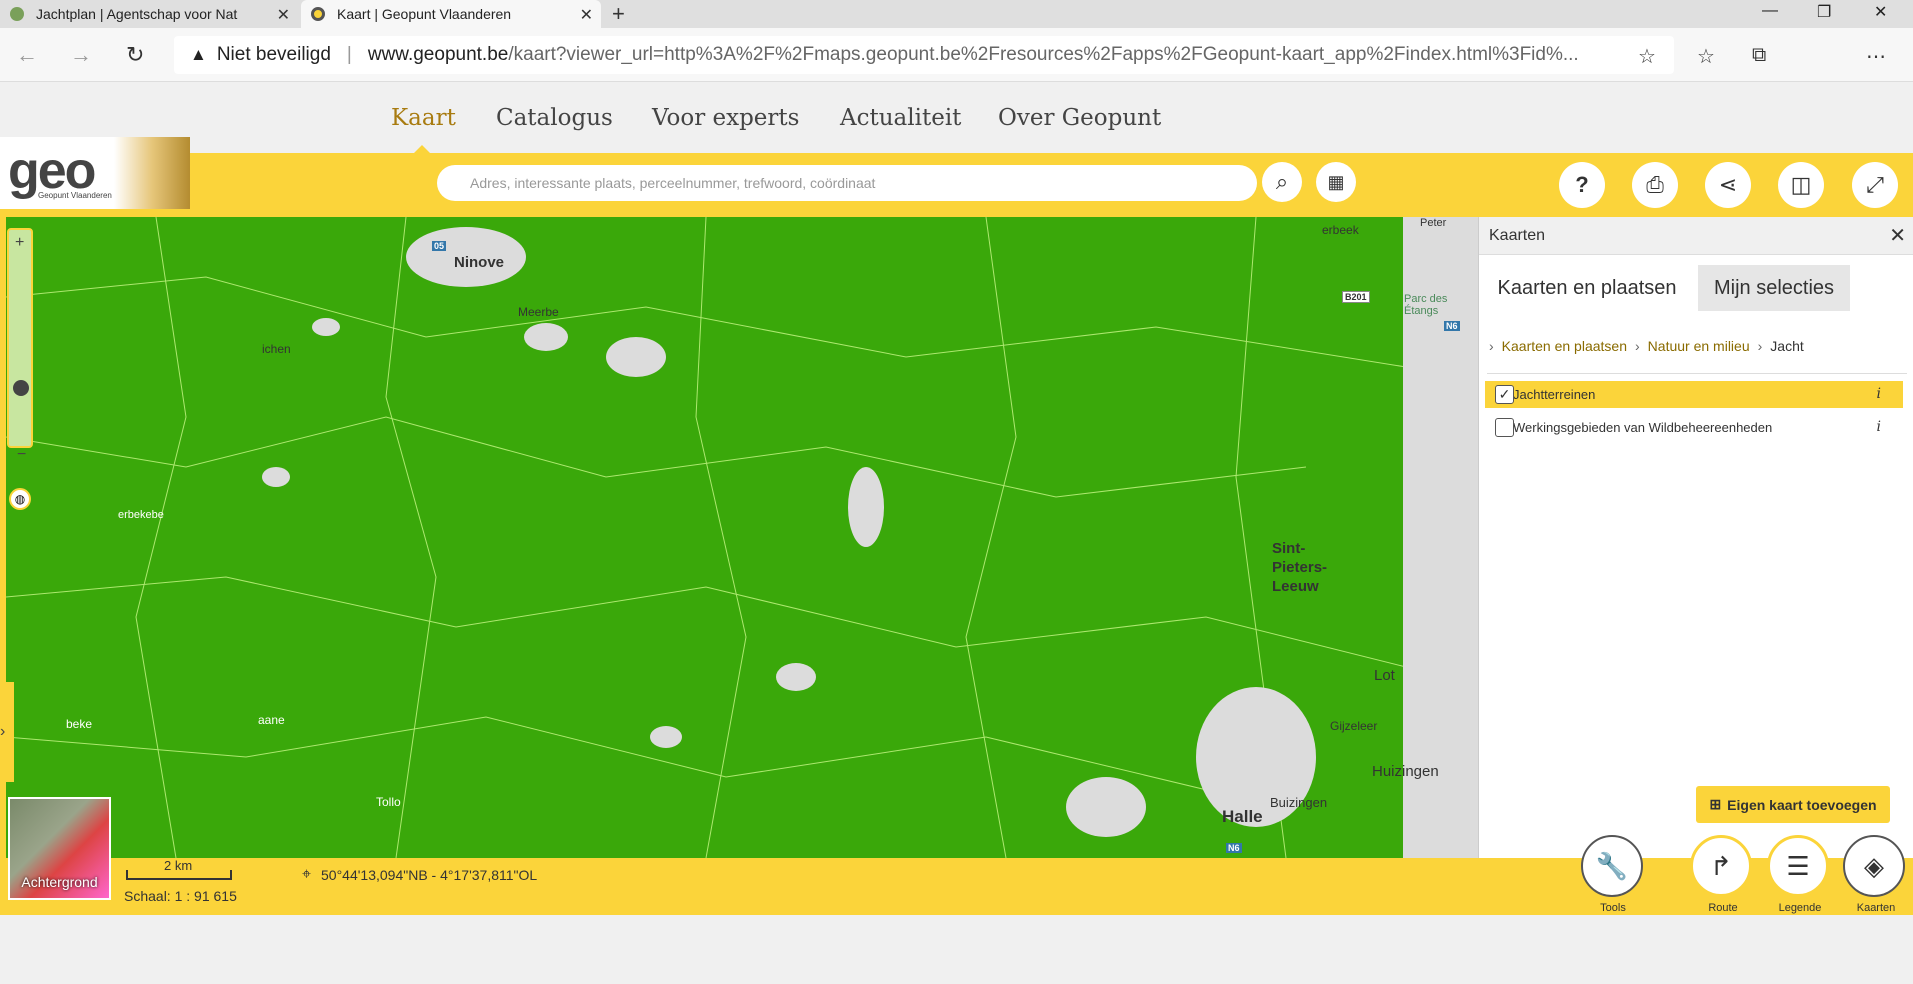 This screenshot has height=984, width=1913. What do you see at coordinates (423, 118) in the screenshot?
I see `nav-kaart: Kaart` at bounding box center [423, 118].